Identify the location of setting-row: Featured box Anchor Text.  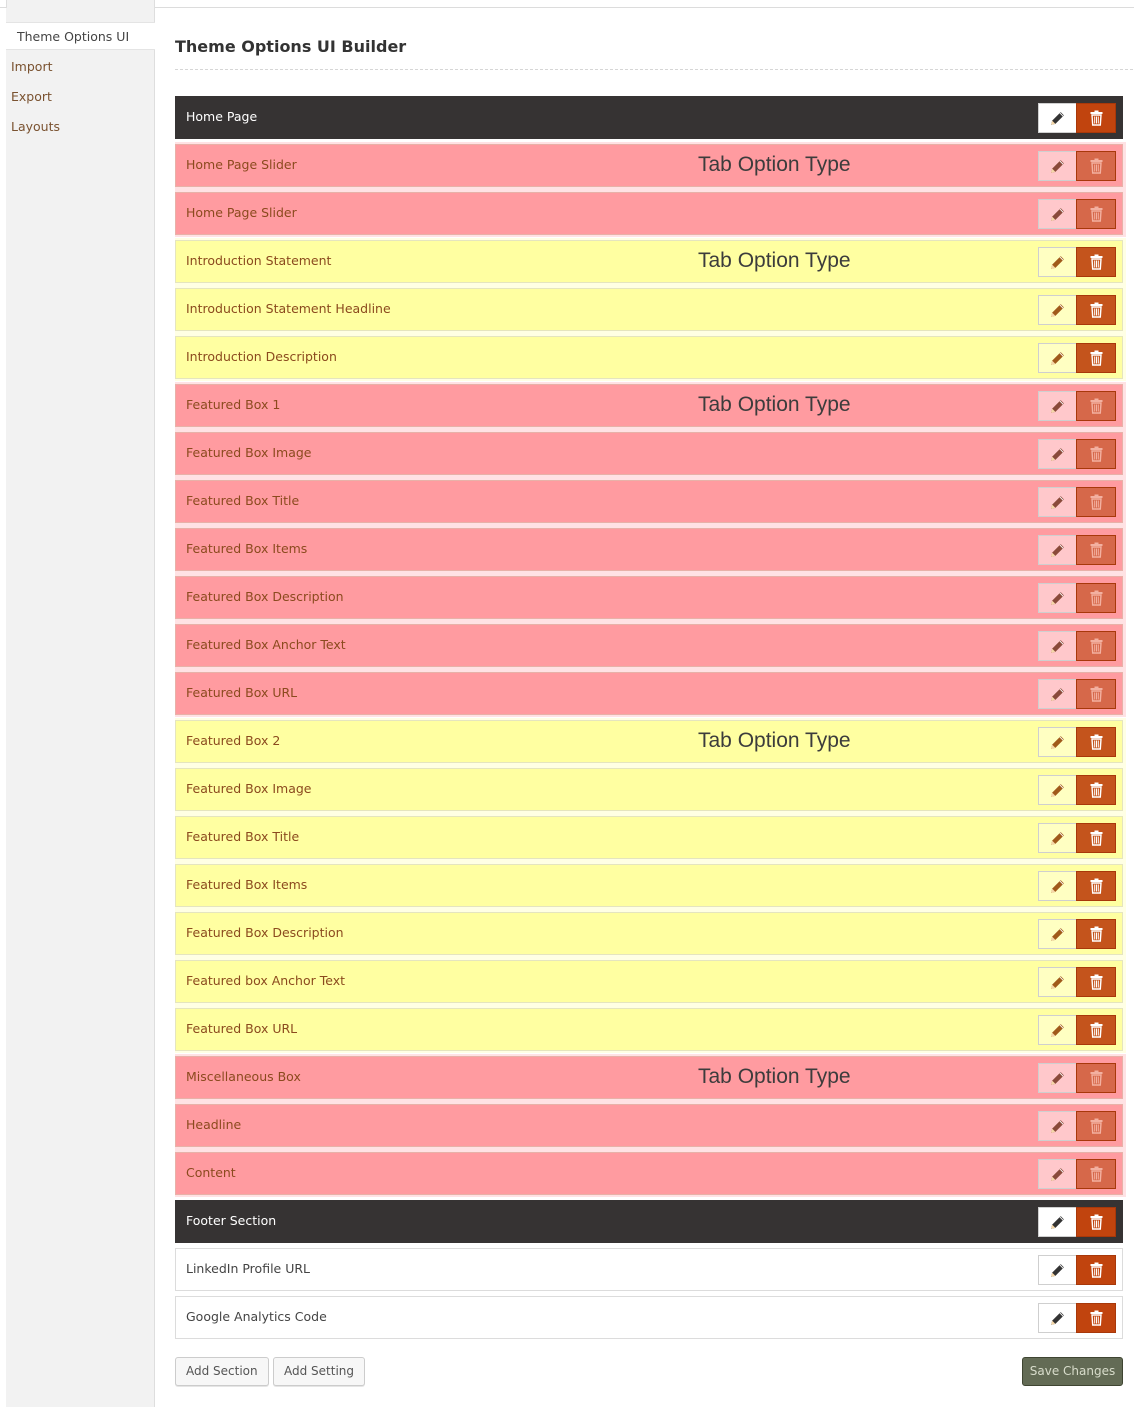
(649, 981).